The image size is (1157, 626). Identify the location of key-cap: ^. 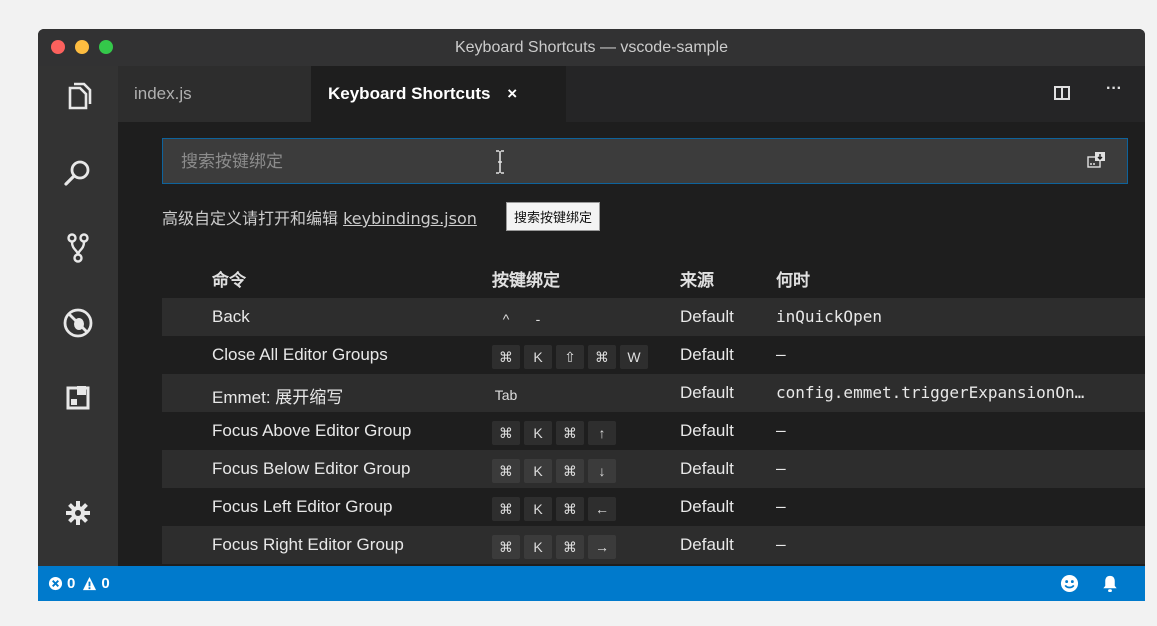
(506, 319).